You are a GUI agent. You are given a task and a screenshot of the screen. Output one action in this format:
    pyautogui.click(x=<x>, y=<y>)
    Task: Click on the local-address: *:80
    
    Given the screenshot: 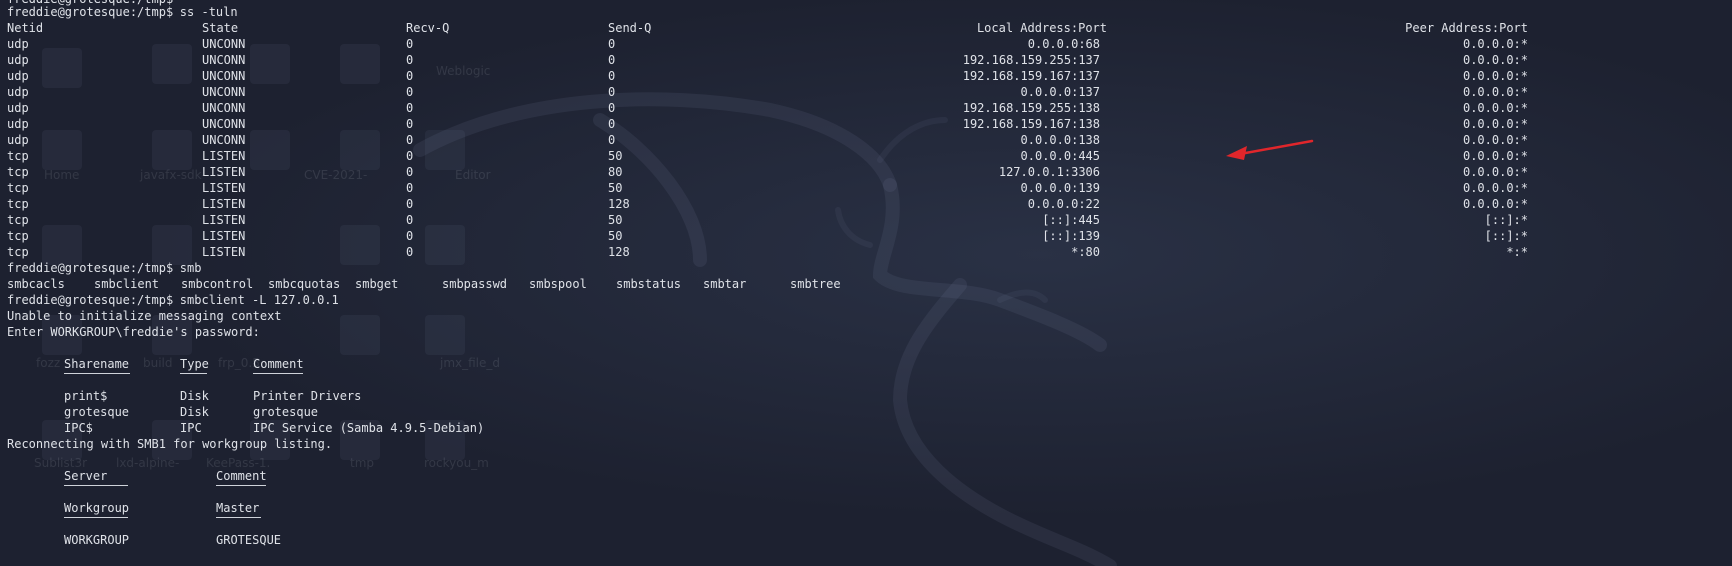 What is the action you would take?
    pyautogui.click(x=1085, y=252)
    